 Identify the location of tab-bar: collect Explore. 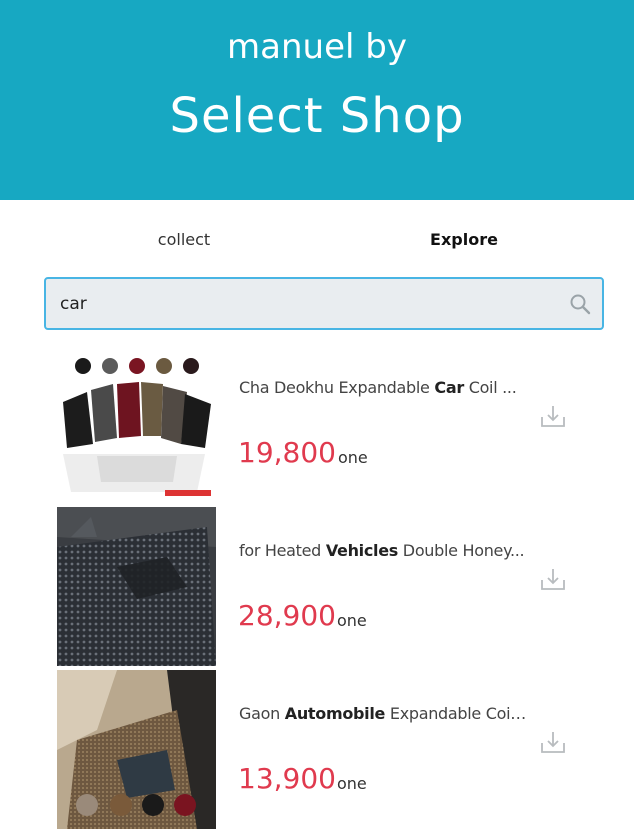
(324, 241).